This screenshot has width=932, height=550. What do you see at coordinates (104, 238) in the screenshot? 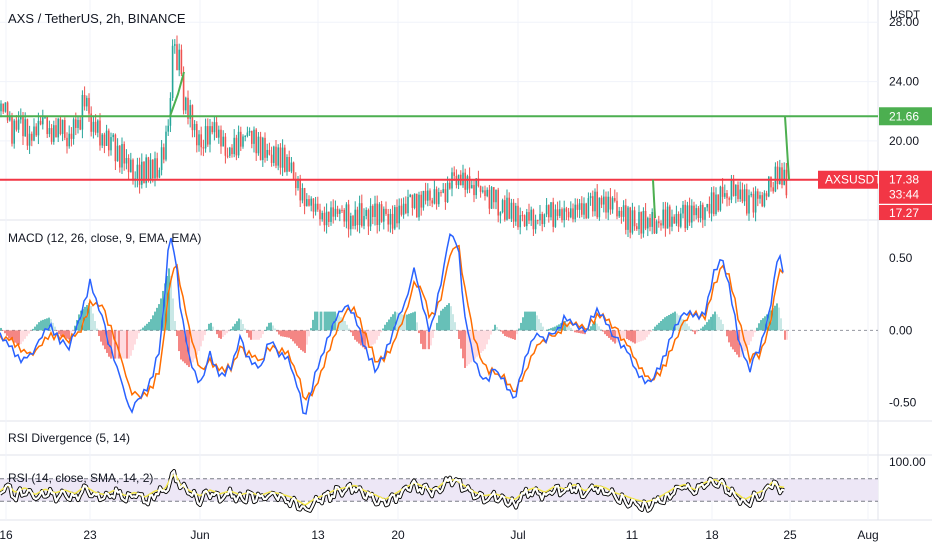
I see `macd-legend: MACD (12, 26, close, 9, EMA, EMA)` at bounding box center [104, 238].